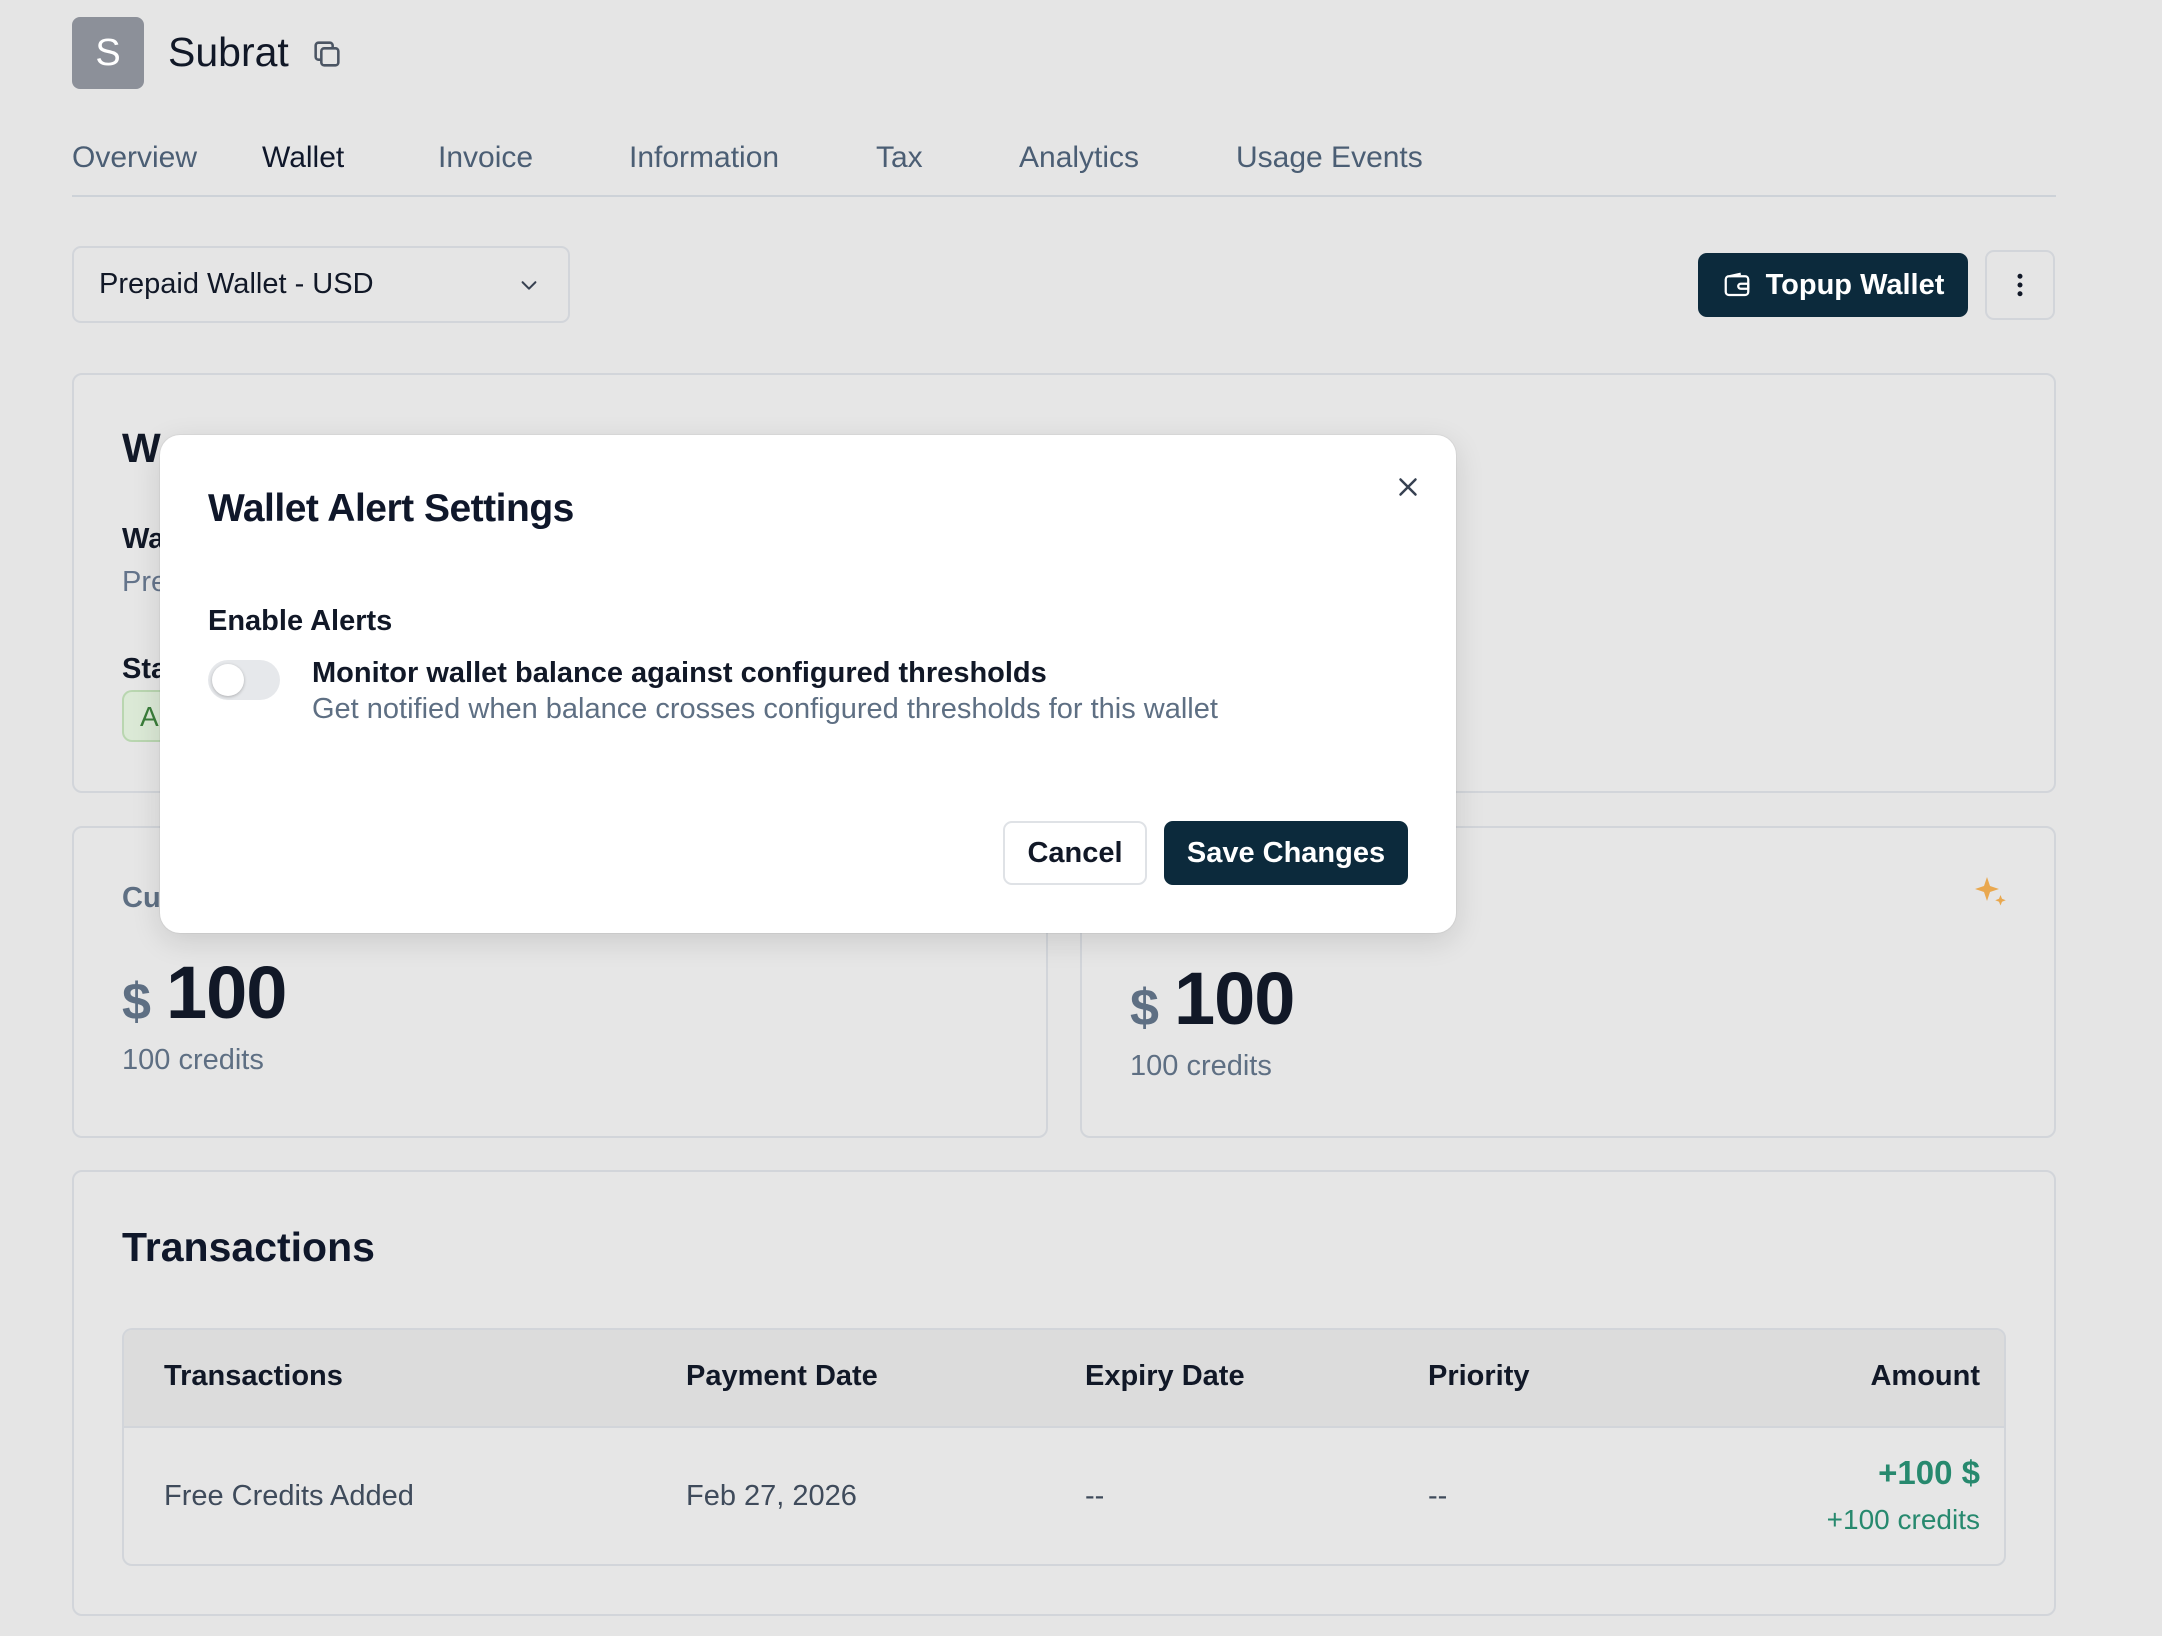 The image size is (2162, 1636). I want to click on column-header-amount: Amount, so click(1925, 1376).